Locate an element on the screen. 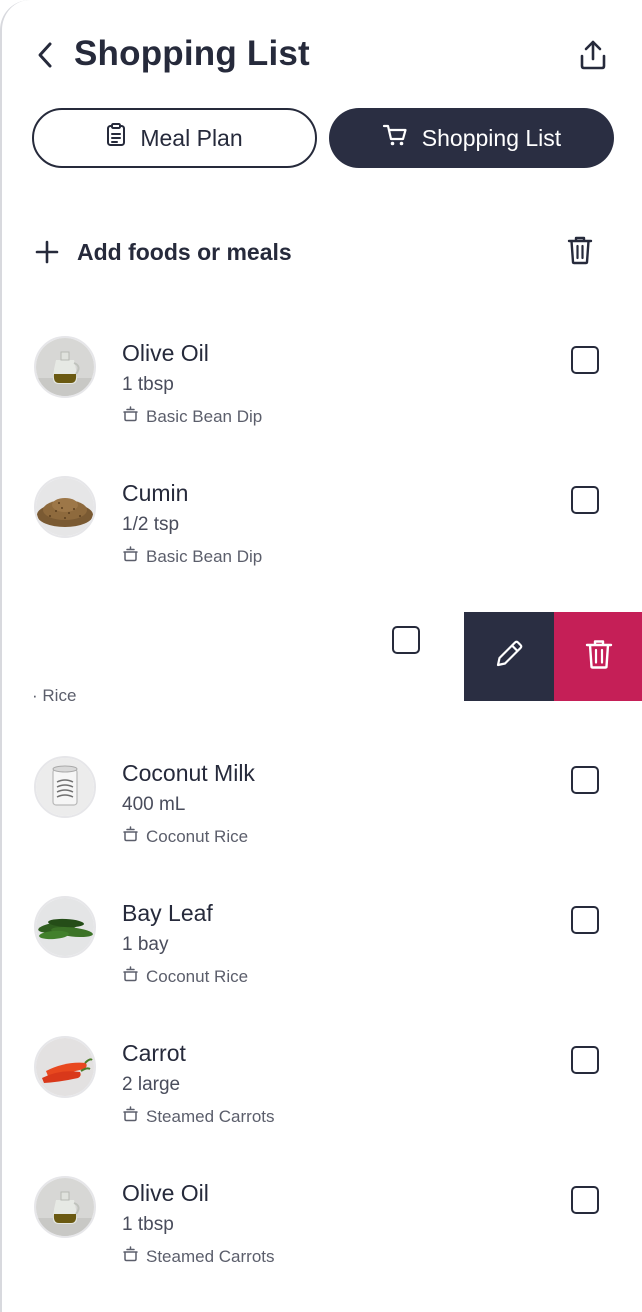 This screenshot has width=642, height=1312. delete-item-button is located at coordinates (598, 656).